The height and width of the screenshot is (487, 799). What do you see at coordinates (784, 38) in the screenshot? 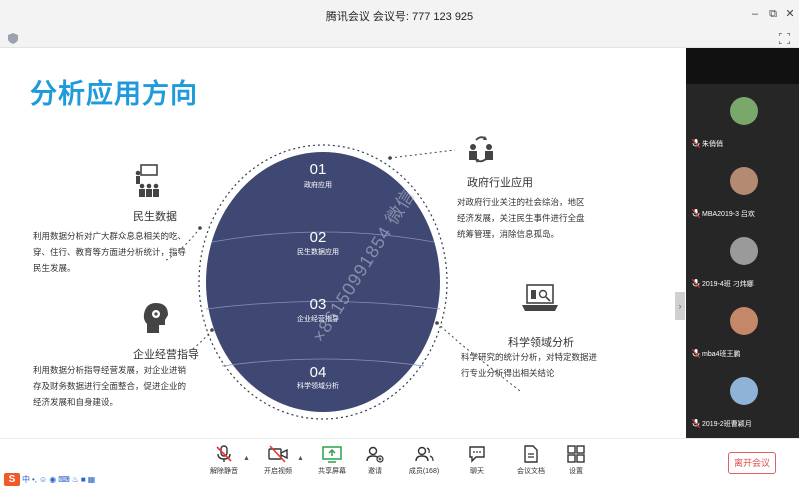
I see `fullscreen-icon` at bounding box center [784, 38].